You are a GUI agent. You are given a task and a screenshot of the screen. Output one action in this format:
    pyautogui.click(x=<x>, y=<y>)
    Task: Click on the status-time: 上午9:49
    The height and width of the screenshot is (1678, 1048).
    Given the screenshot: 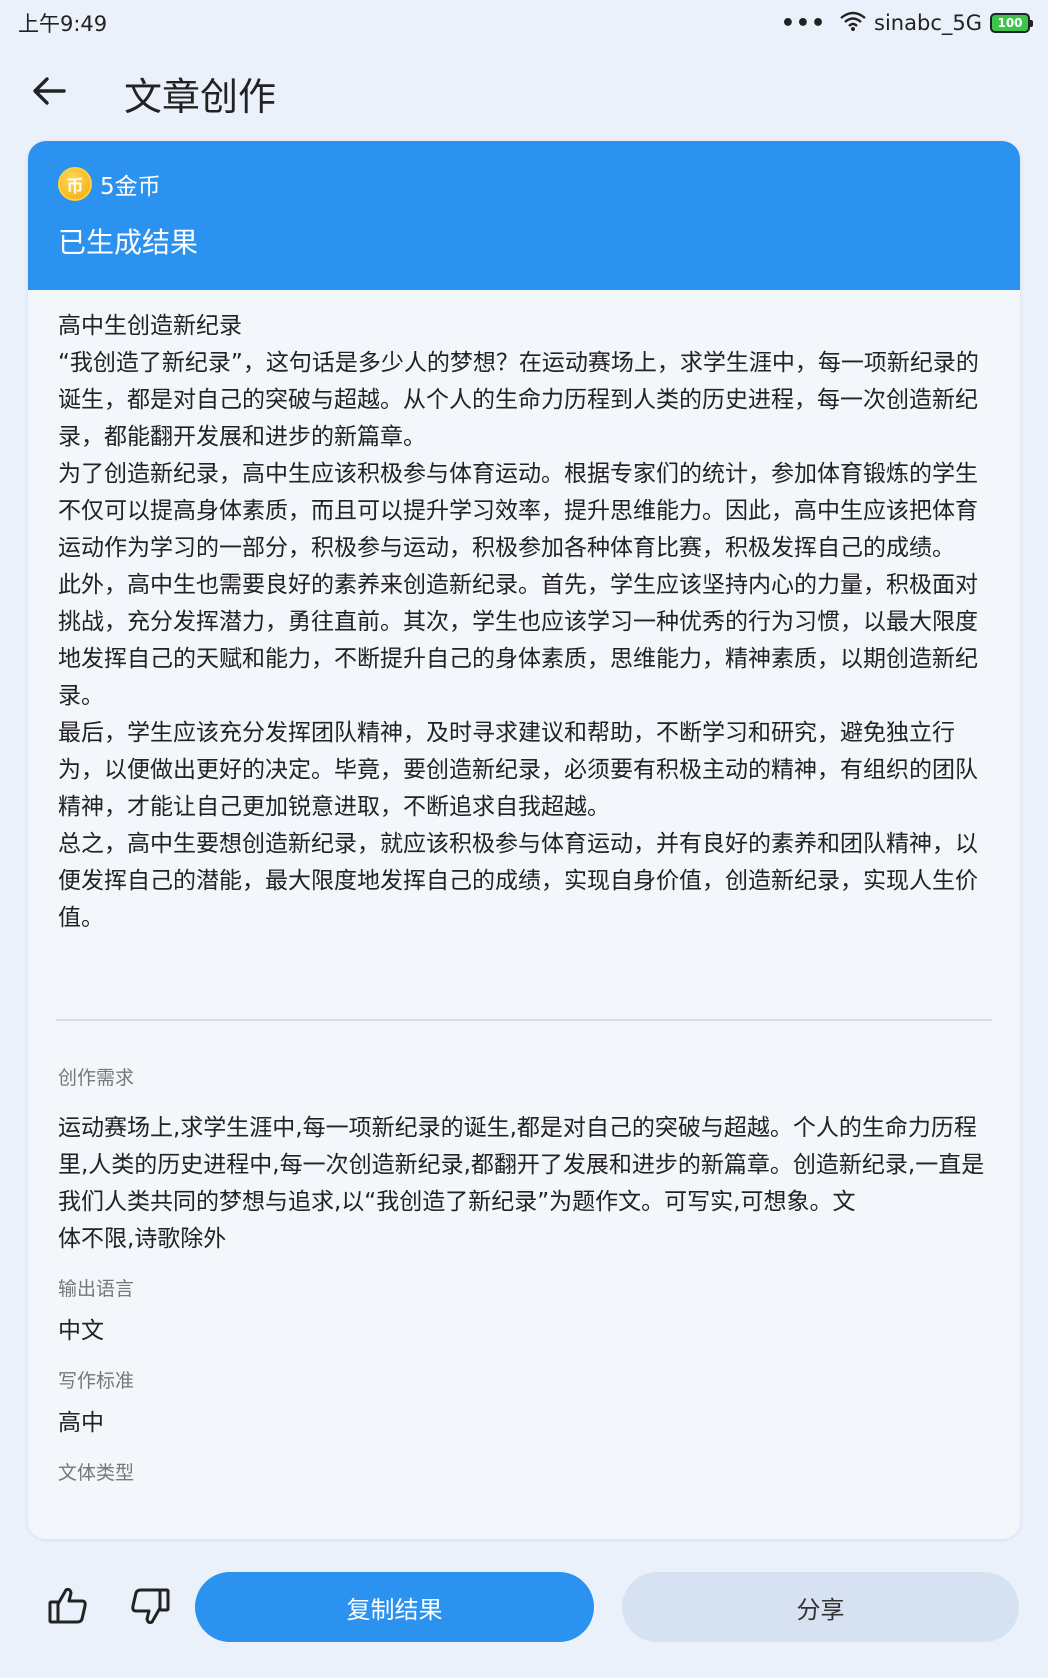 What is the action you would take?
    pyautogui.click(x=63, y=24)
    